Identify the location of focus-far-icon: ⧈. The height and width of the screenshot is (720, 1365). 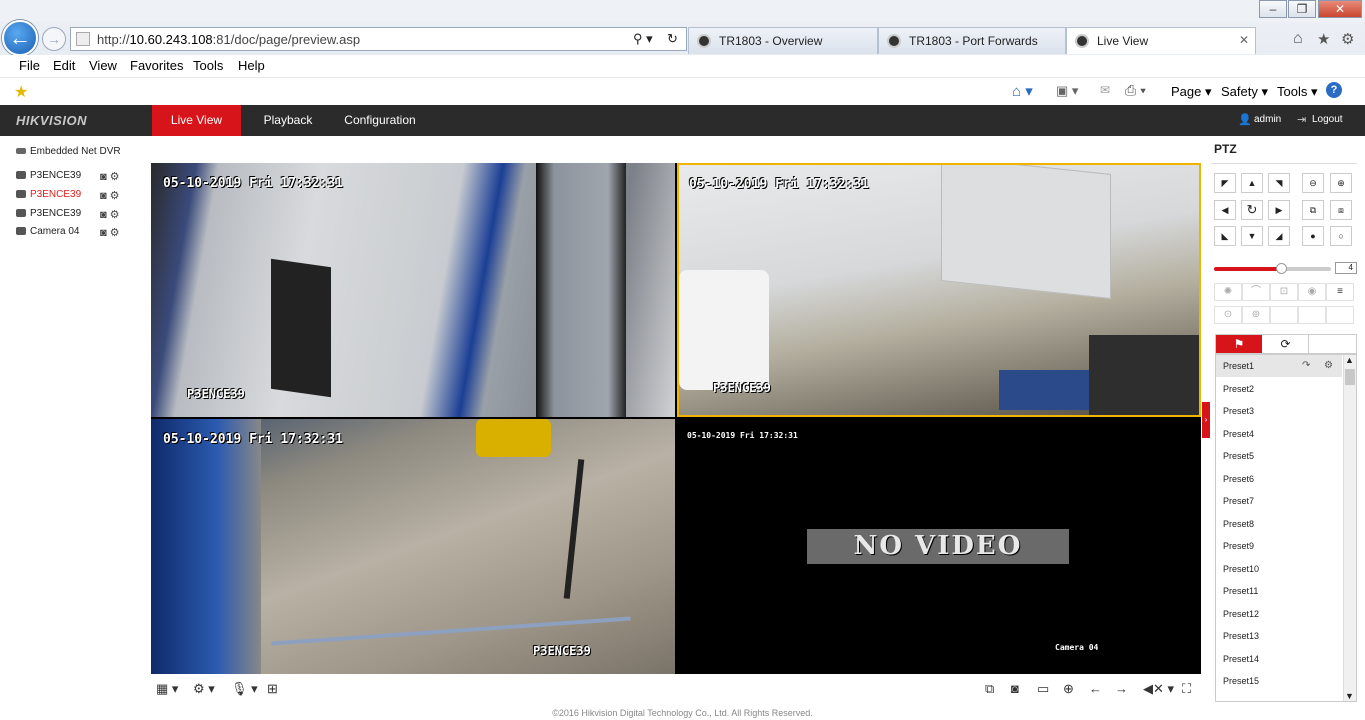
(1341, 210).